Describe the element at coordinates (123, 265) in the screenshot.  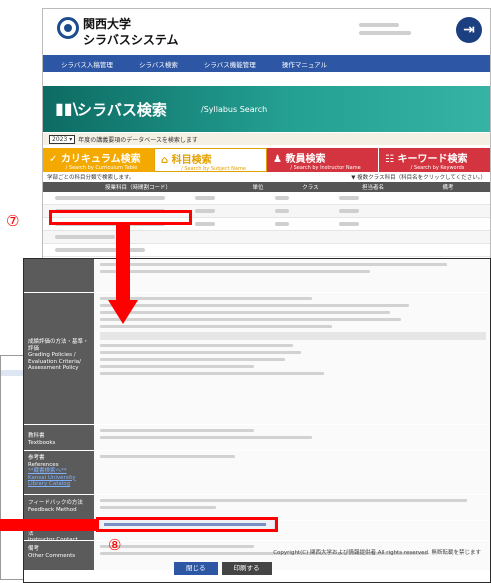
I see `arrow-shaft` at that location.